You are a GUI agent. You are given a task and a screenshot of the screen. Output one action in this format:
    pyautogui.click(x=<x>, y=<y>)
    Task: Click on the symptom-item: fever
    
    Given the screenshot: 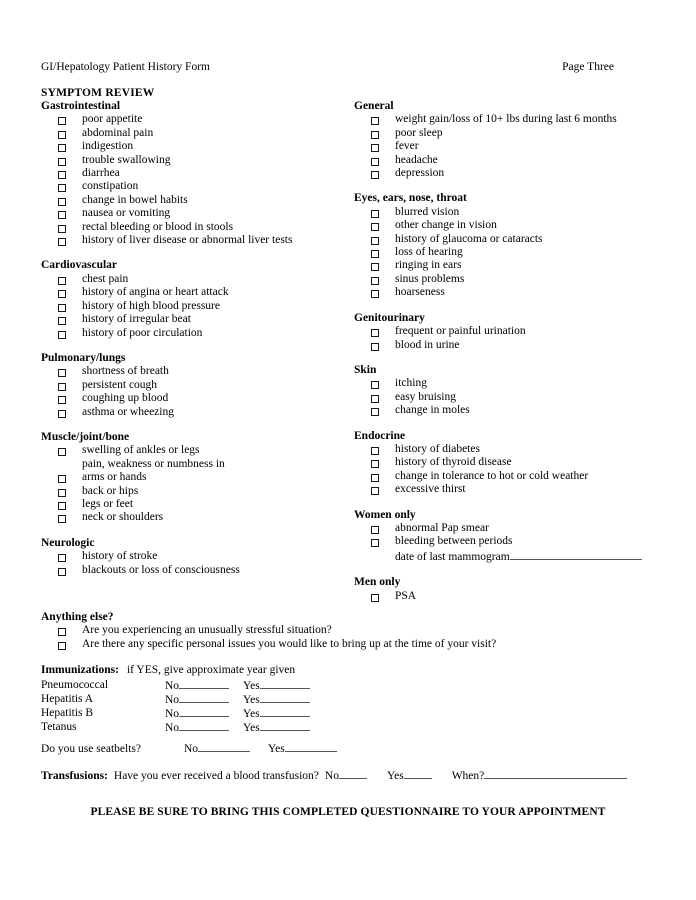 What is the action you would take?
    pyautogui.click(x=504, y=146)
    